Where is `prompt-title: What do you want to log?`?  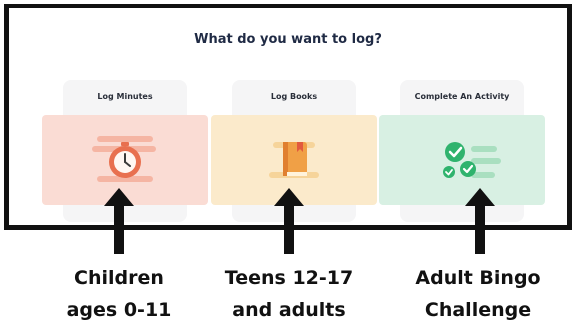 prompt-title: What do you want to log? is located at coordinates (288, 39).